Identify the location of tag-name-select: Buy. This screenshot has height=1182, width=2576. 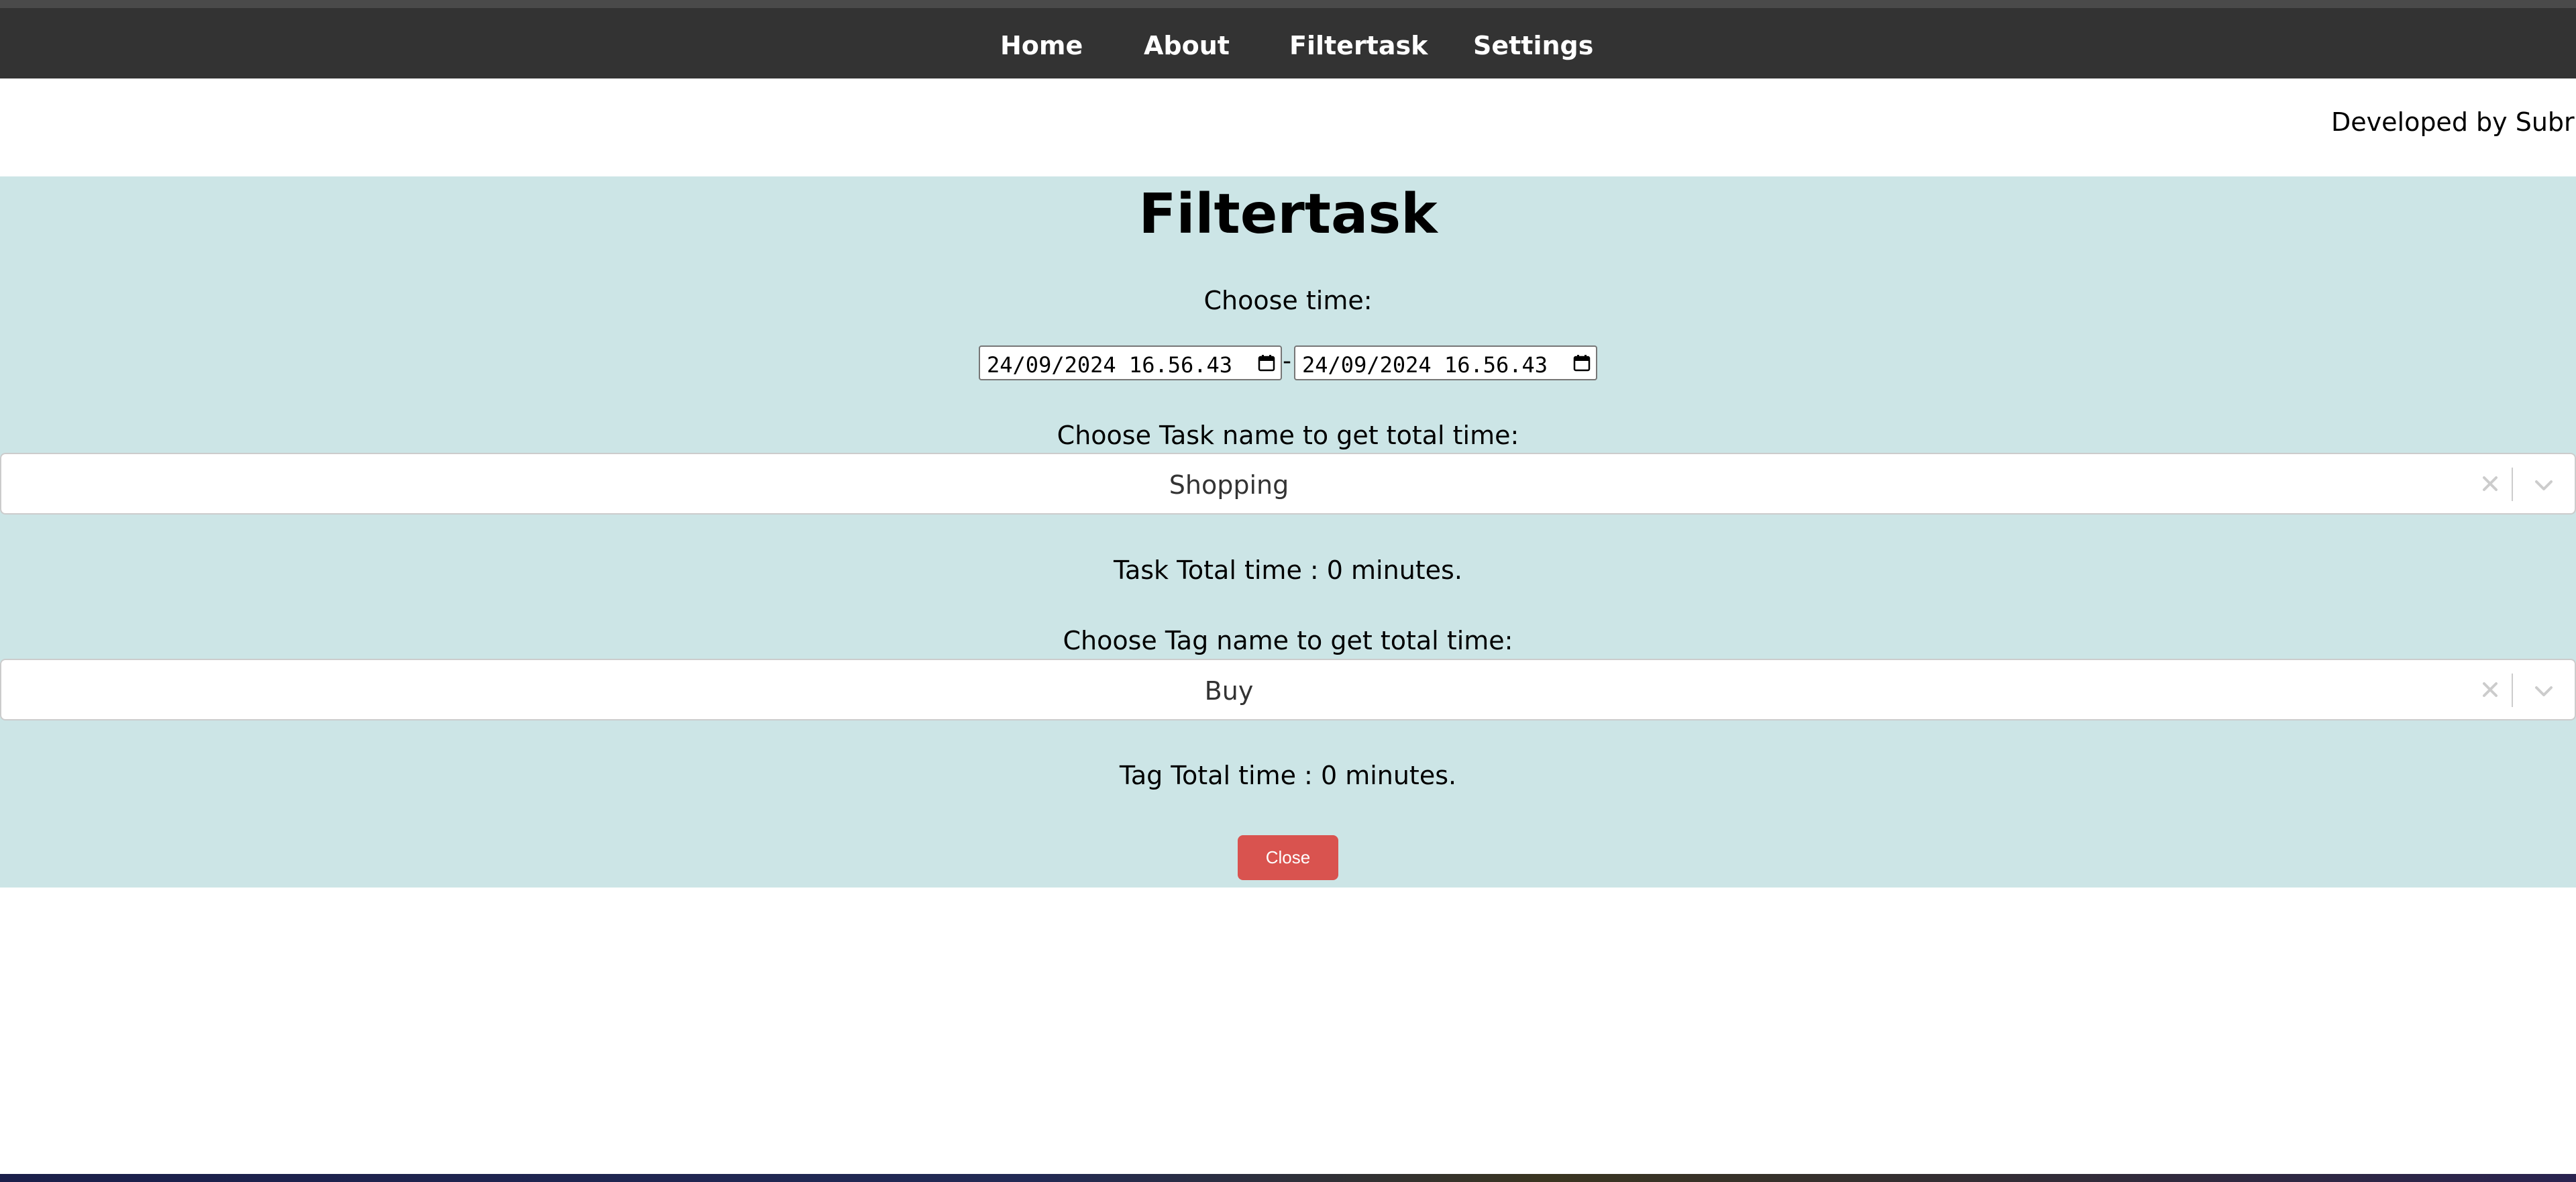
(1288, 689).